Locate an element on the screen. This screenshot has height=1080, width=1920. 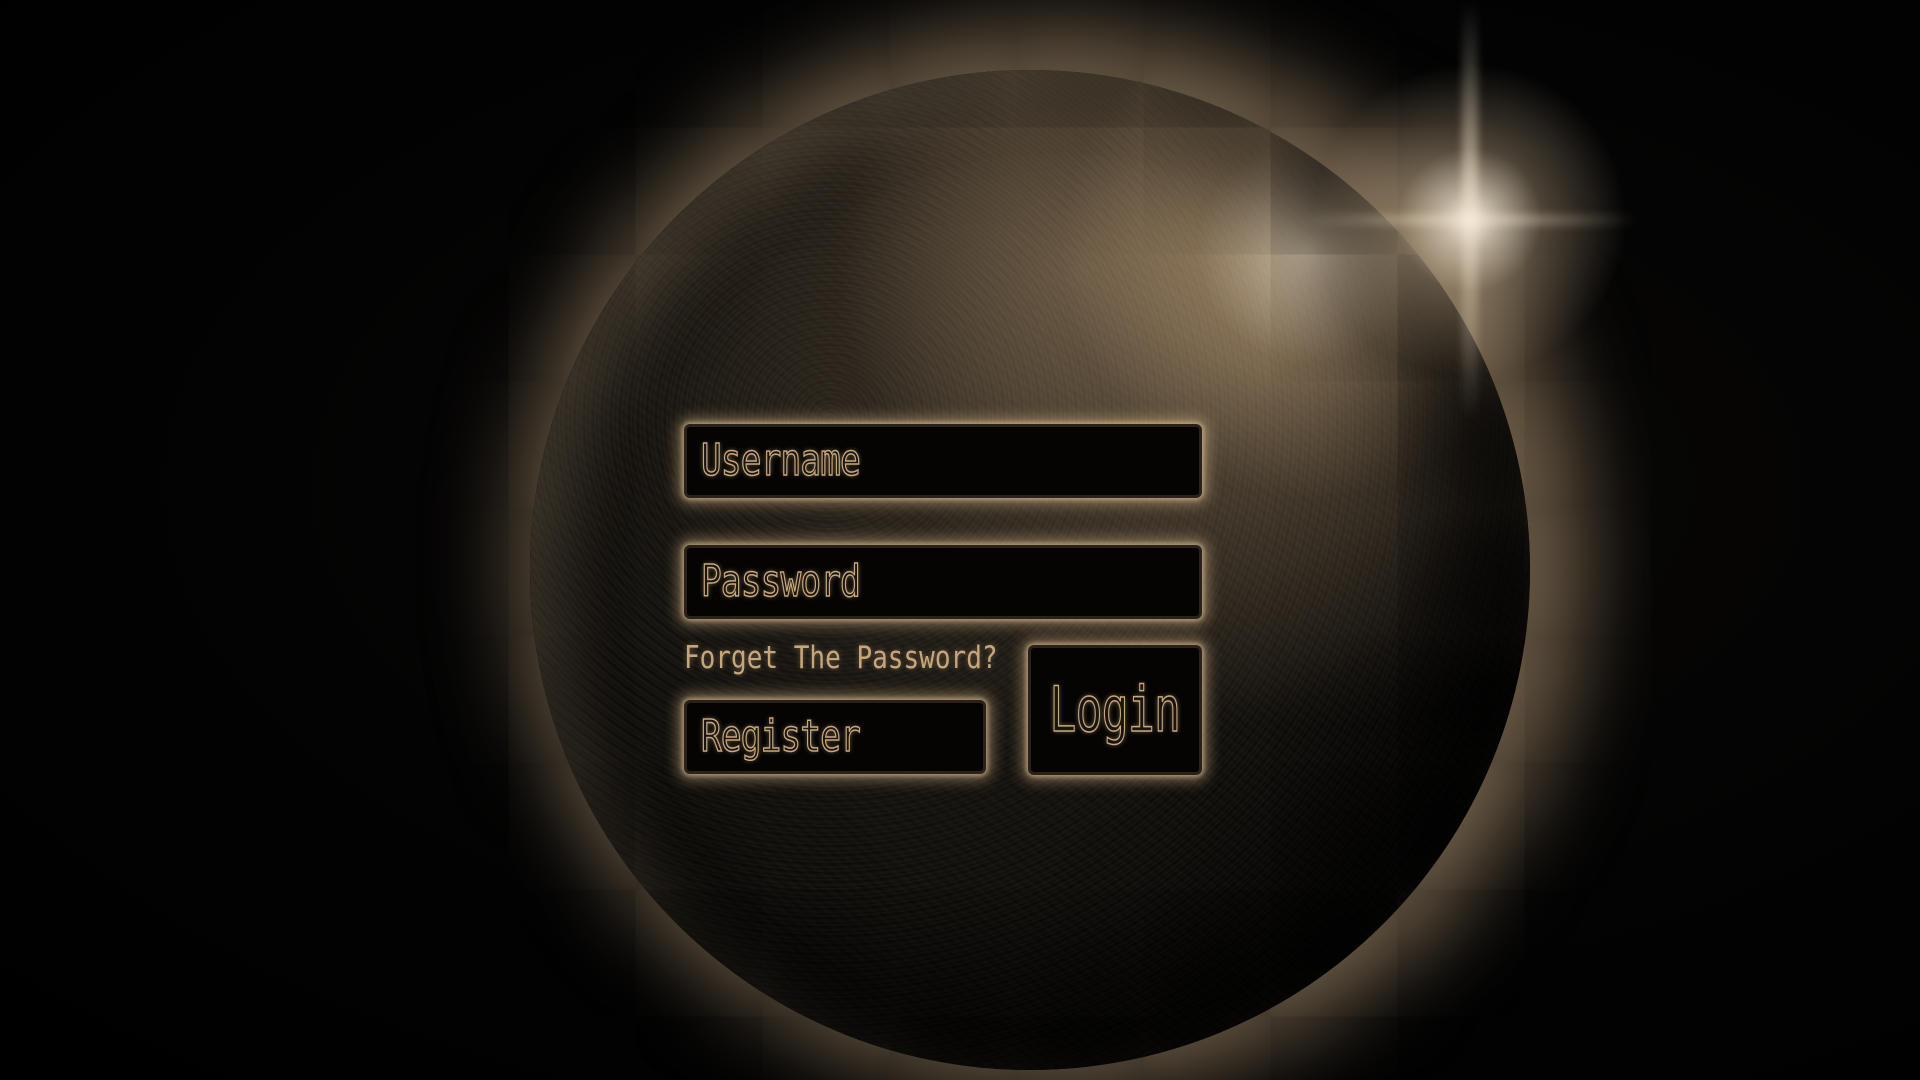
register-button: Register is located at coordinates (835, 737).